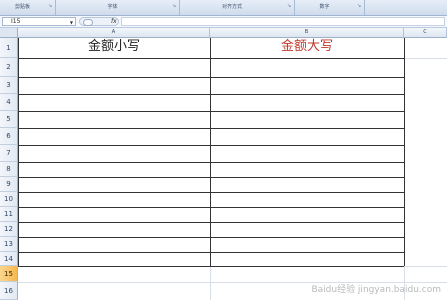 The height and width of the screenshot is (300, 447). I want to click on column-header-b: B, so click(307, 33).